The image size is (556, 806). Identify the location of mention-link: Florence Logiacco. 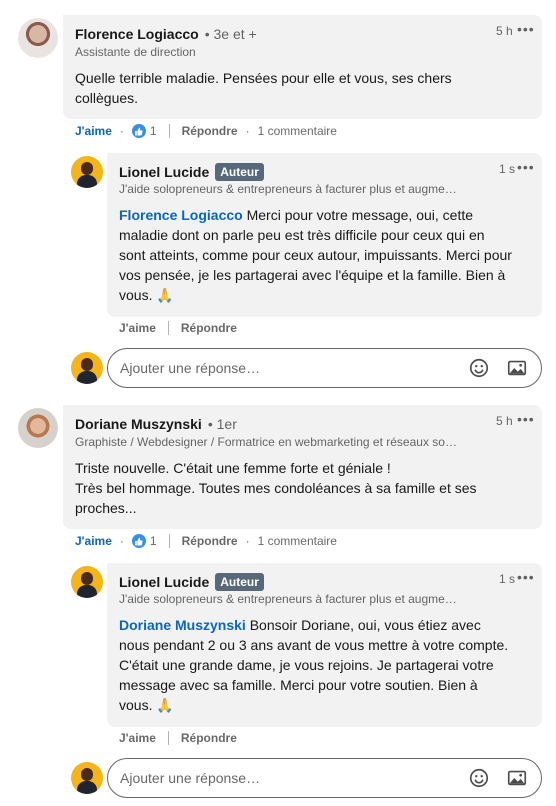
(181, 215).